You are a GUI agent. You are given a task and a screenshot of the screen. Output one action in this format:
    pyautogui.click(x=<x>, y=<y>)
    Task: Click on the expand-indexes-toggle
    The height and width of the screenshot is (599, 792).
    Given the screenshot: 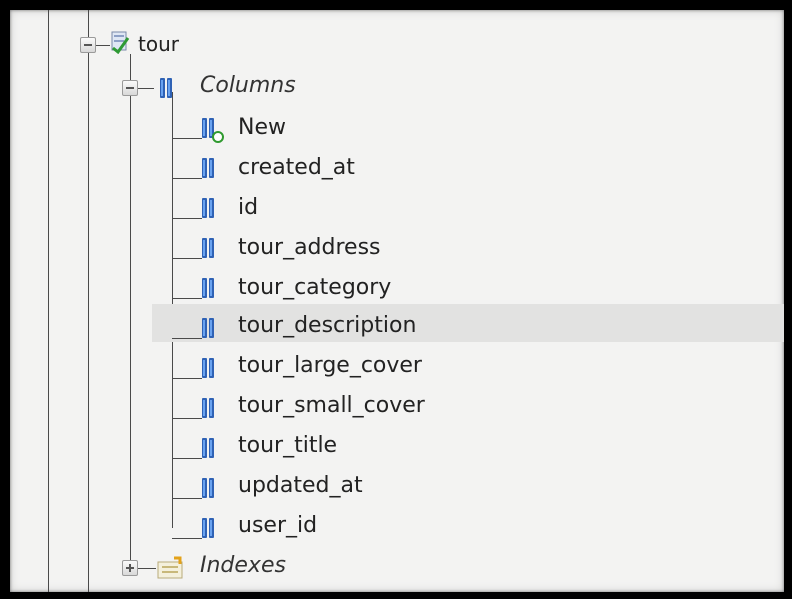 What is the action you would take?
    pyautogui.click(x=130, y=568)
    